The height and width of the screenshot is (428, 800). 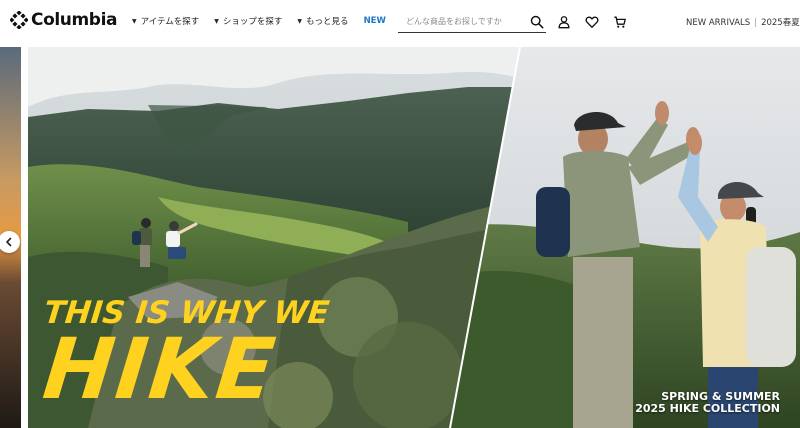 What do you see at coordinates (74, 20) in the screenshot?
I see `brand-name: Columbia` at bounding box center [74, 20].